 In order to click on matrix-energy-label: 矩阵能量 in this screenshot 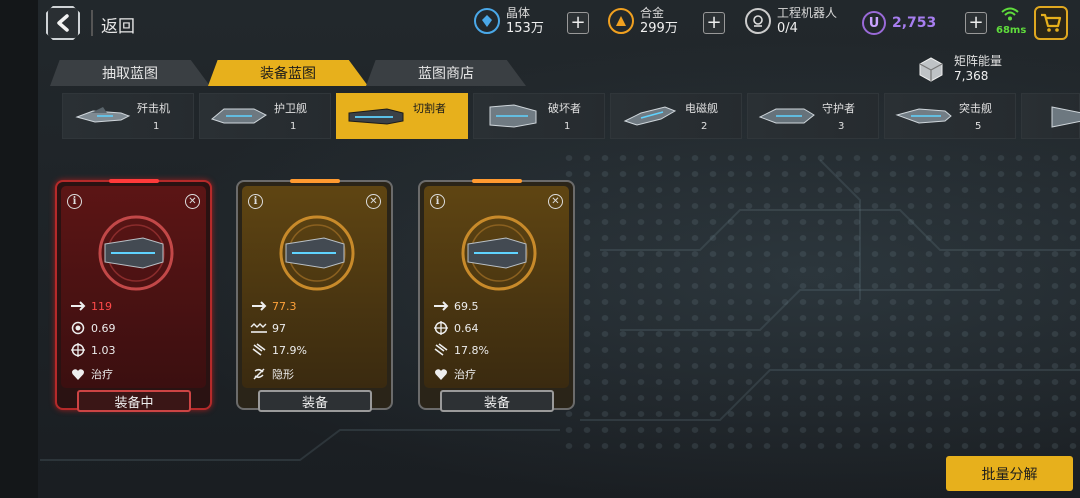, I will do `click(978, 61)`.